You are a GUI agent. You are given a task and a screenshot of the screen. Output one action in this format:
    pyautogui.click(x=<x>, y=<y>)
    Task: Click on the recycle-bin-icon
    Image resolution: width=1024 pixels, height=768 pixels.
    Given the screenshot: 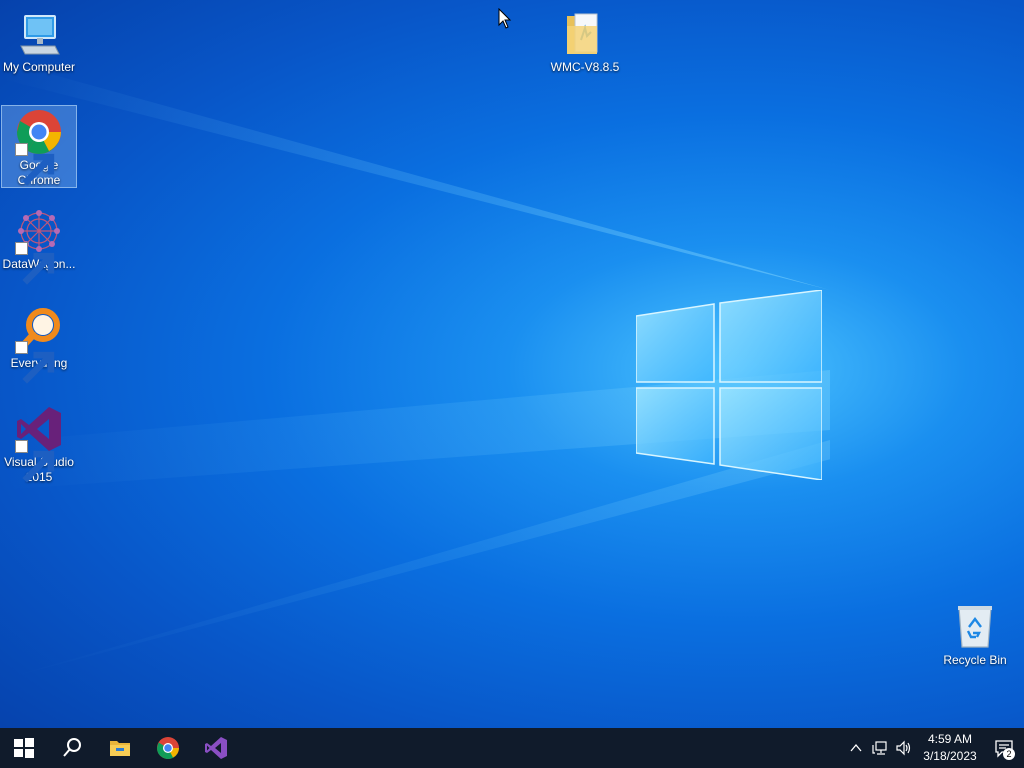 What is the action you would take?
    pyautogui.click(x=975, y=627)
    